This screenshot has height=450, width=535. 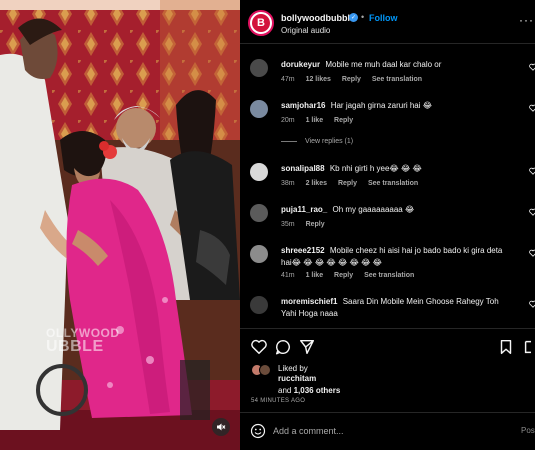 I want to click on liked-and-prefix: and, so click(x=285, y=390).